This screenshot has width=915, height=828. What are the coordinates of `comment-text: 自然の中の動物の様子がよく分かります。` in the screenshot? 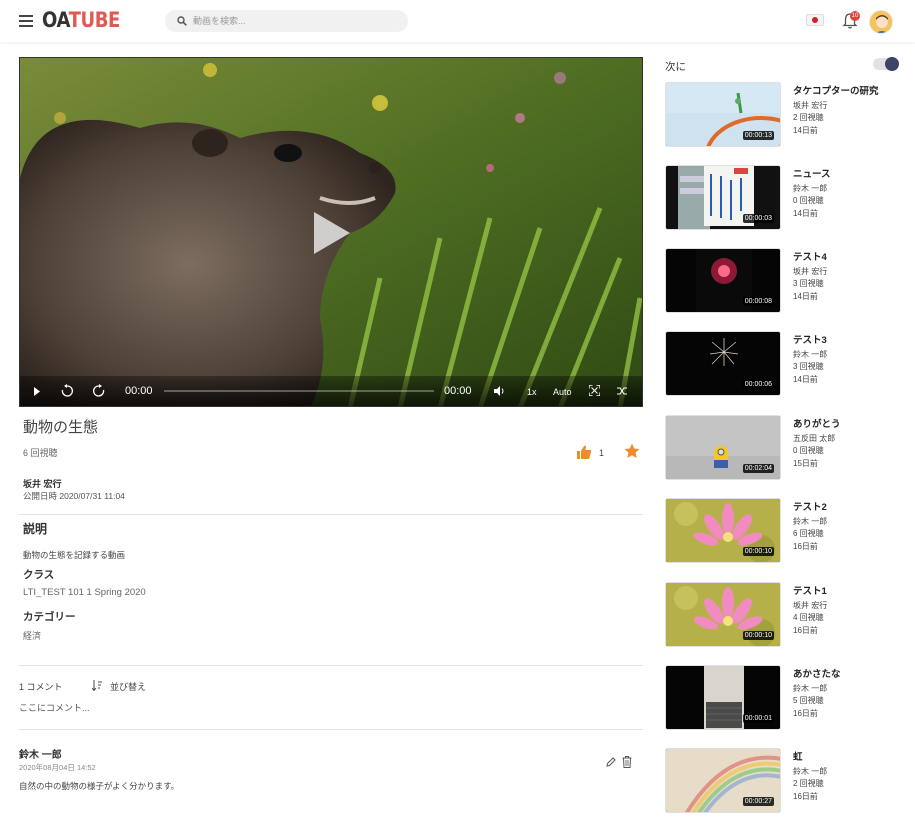 It's located at (99, 786).